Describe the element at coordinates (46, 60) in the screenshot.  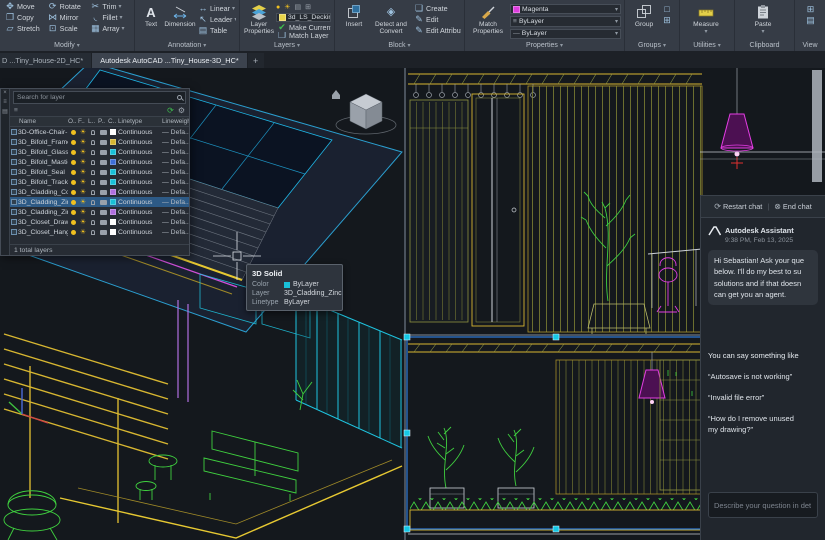
I see `file-tab-2d: D ...Tiny_House-2D_HC*` at that location.